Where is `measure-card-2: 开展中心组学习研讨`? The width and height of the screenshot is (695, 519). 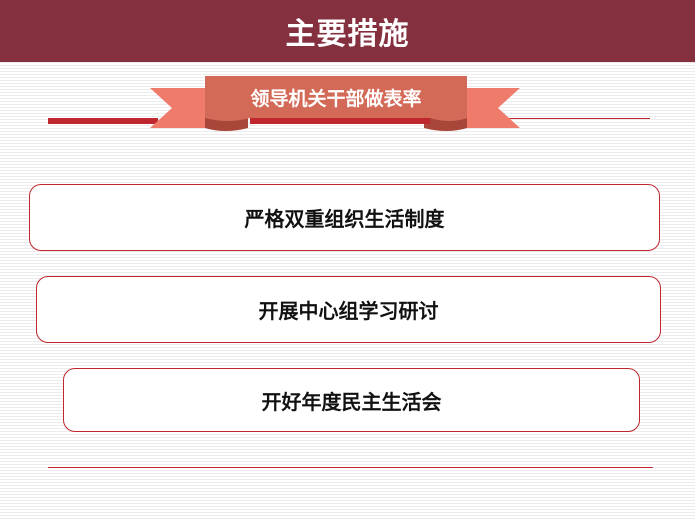
measure-card-2: 开展中心组学习研讨 is located at coordinates (348, 309).